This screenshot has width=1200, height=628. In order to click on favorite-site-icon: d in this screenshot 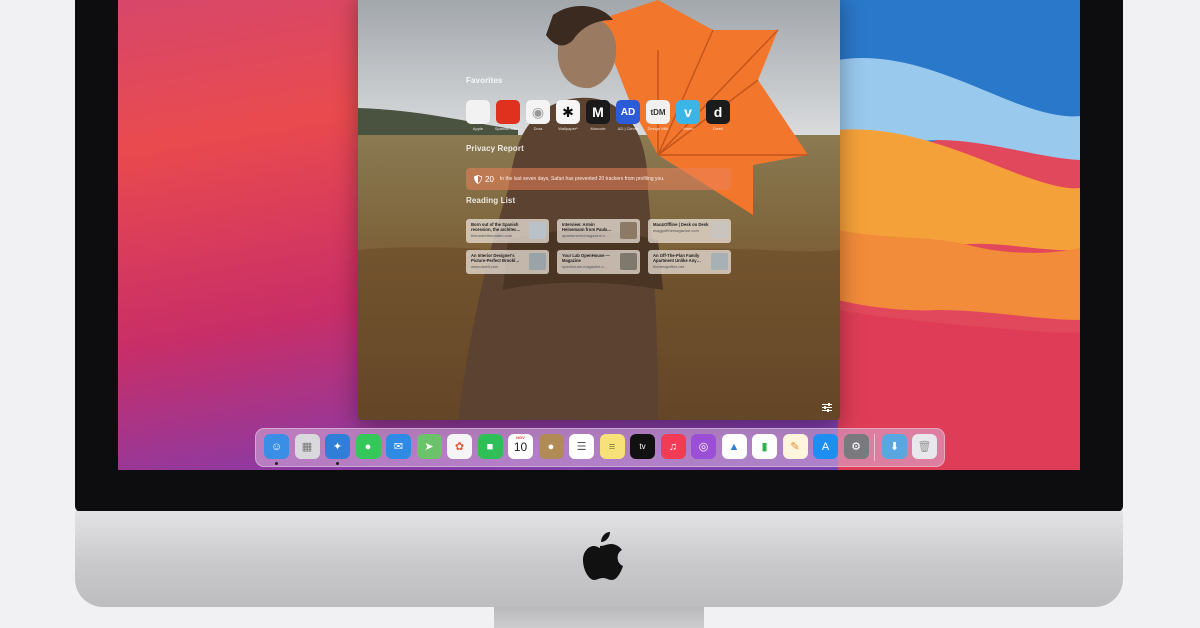, I will do `click(718, 112)`.